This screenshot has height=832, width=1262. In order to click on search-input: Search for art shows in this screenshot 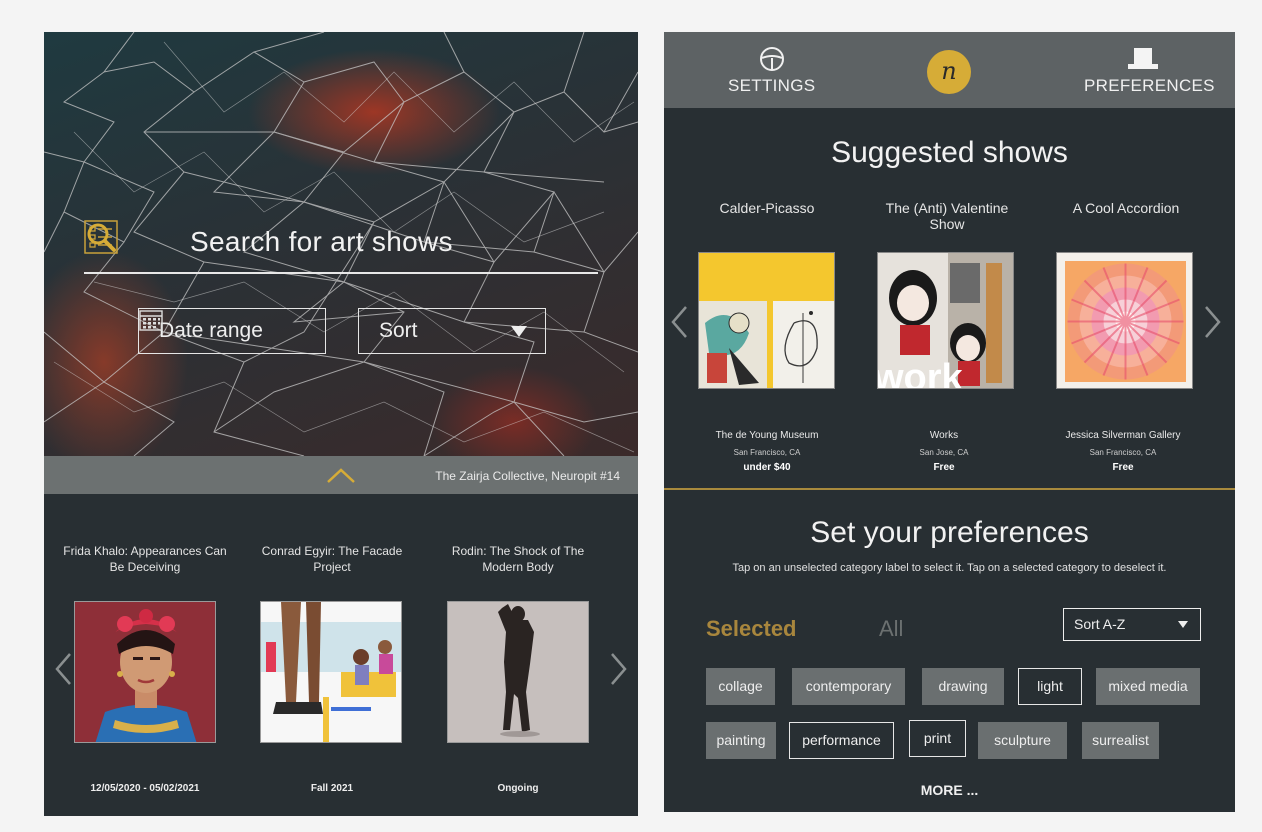, I will do `click(321, 242)`.